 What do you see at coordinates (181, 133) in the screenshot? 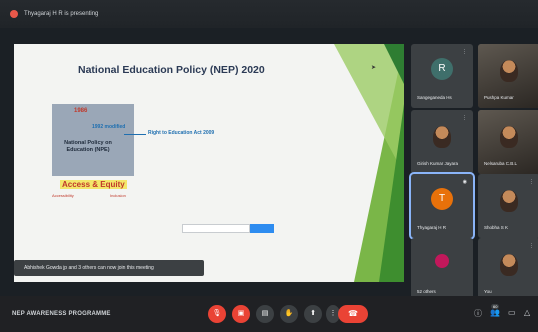
I see `rte-label: Right to Education Act 2009` at bounding box center [181, 133].